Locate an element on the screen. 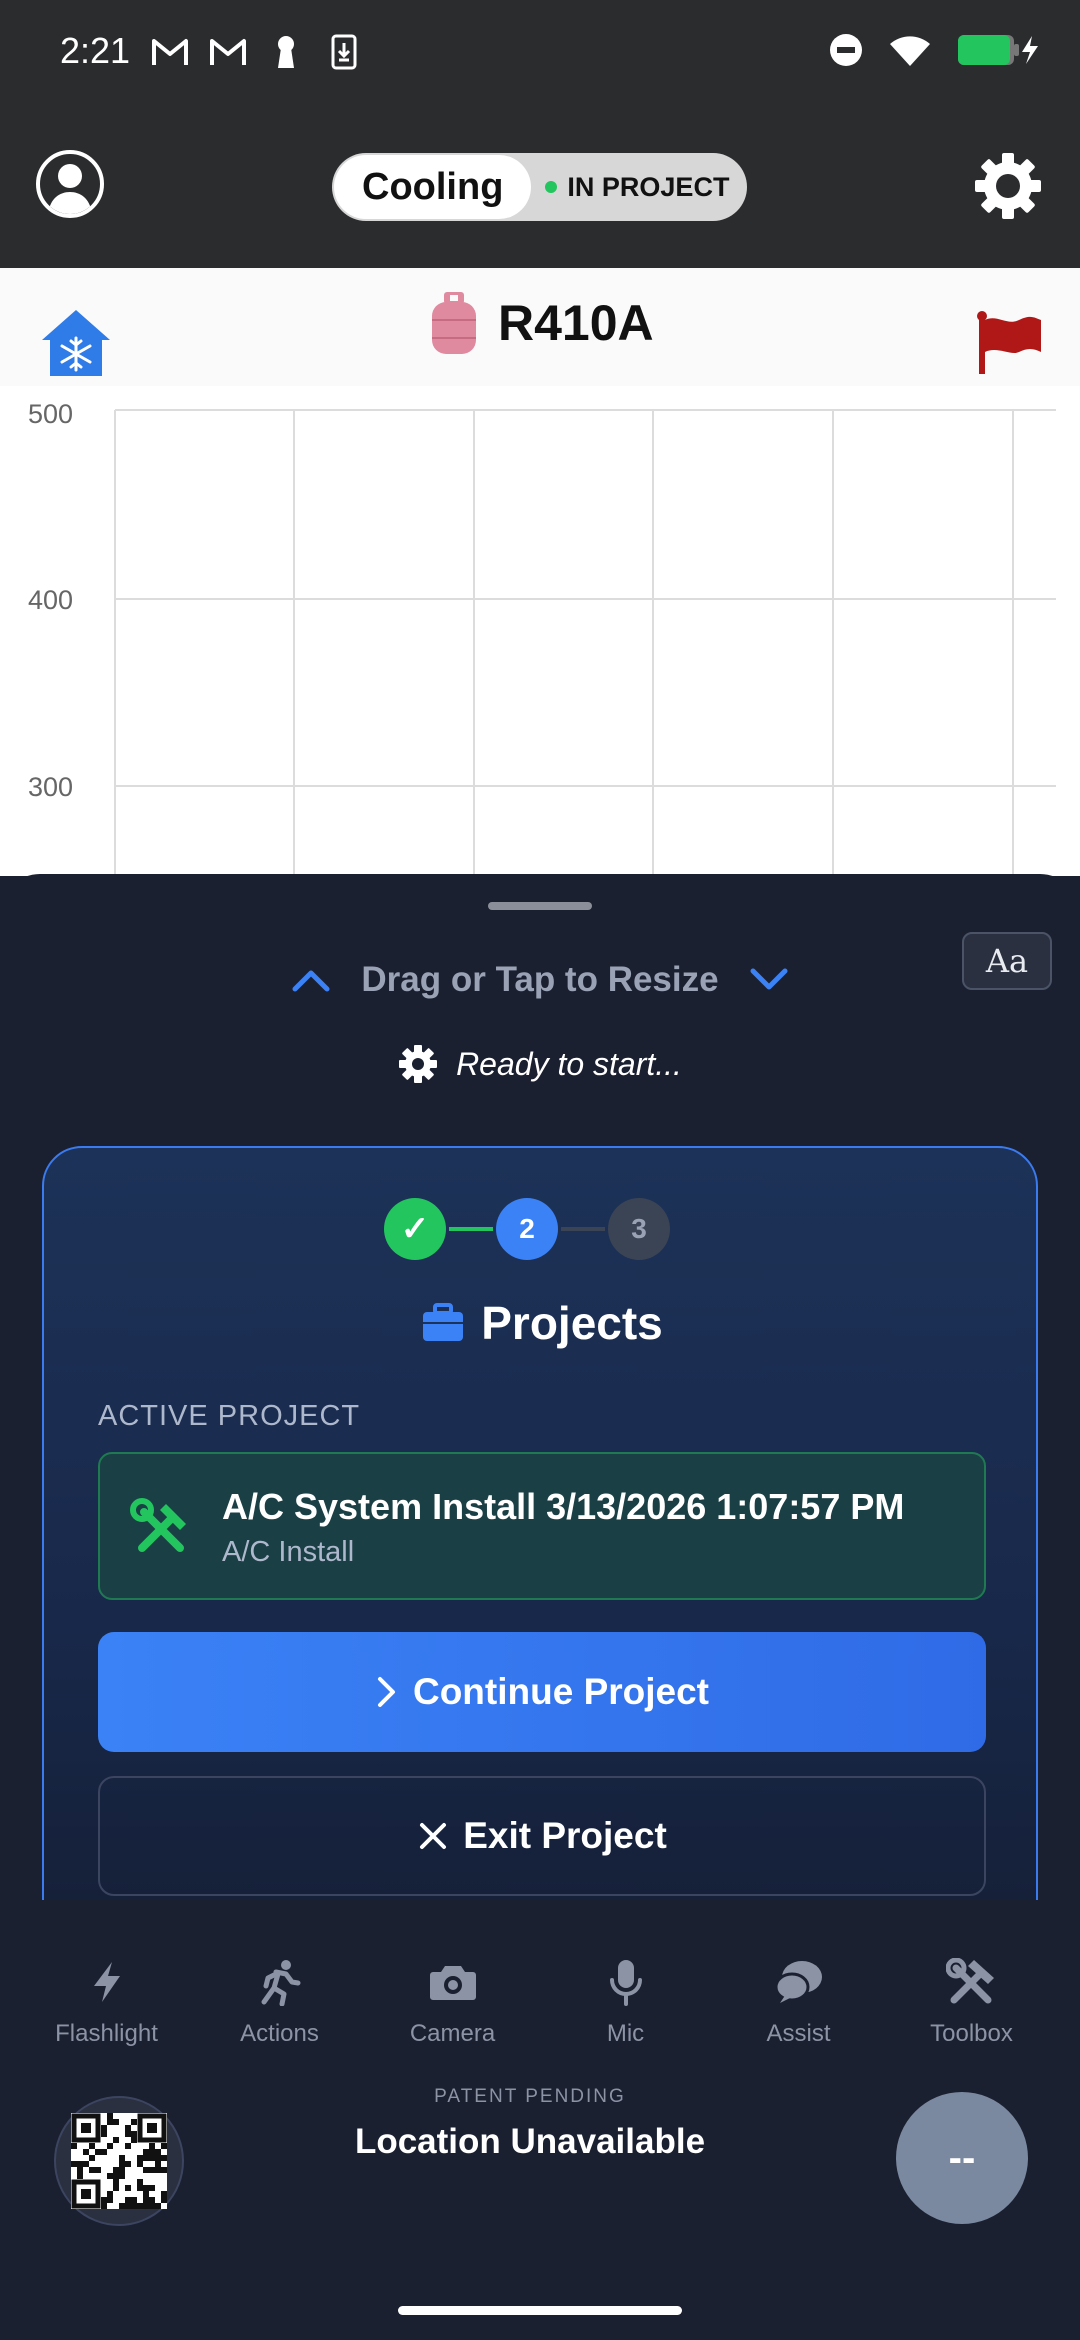  qr-code-button is located at coordinates (119, 2161).